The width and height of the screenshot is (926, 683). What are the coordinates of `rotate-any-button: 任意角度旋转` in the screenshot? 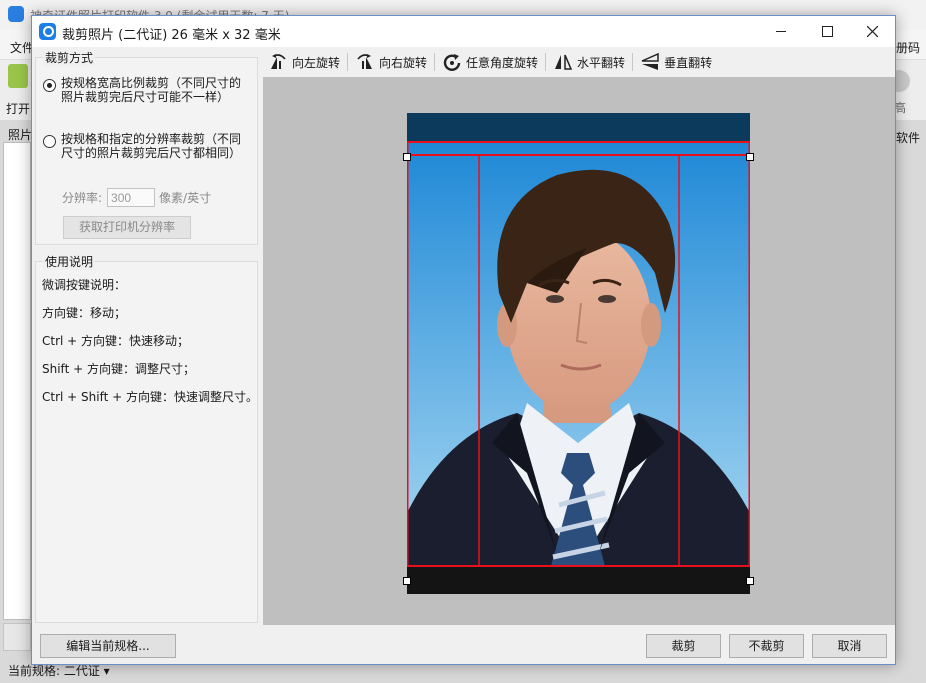 It's located at (490, 62).